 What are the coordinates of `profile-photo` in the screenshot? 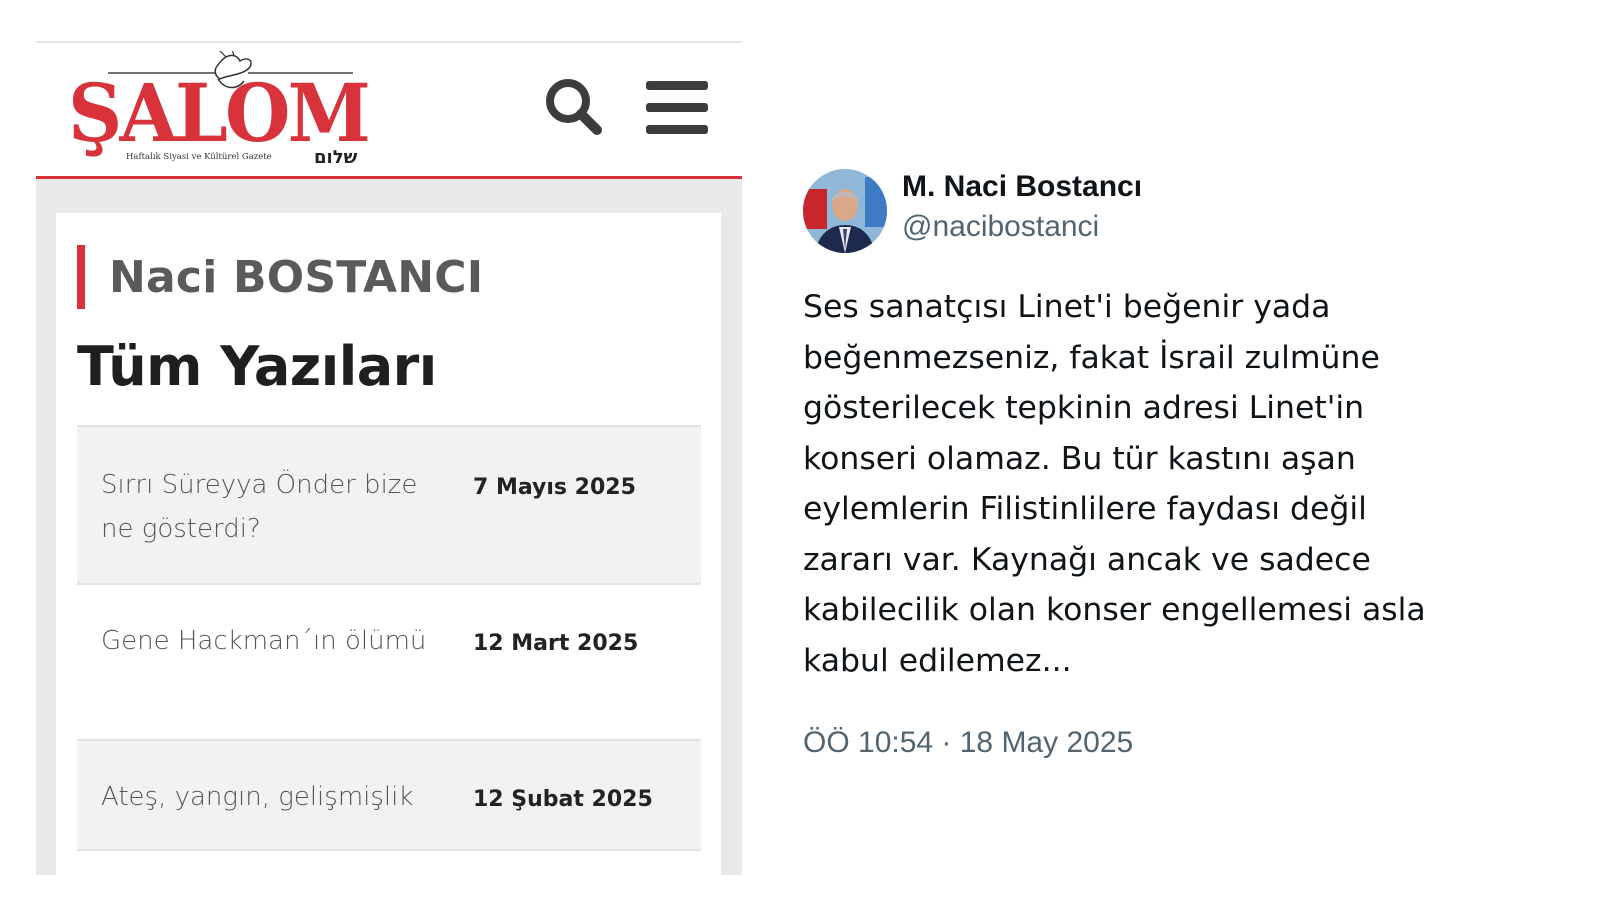 It's located at (845, 211).